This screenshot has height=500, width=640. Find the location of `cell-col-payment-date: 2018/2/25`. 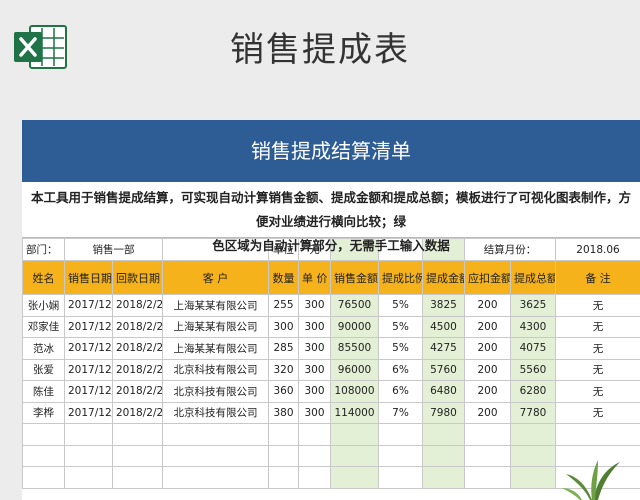

cell-col-payment-date: 2018/2/25 is located at coordinates (137, 412).